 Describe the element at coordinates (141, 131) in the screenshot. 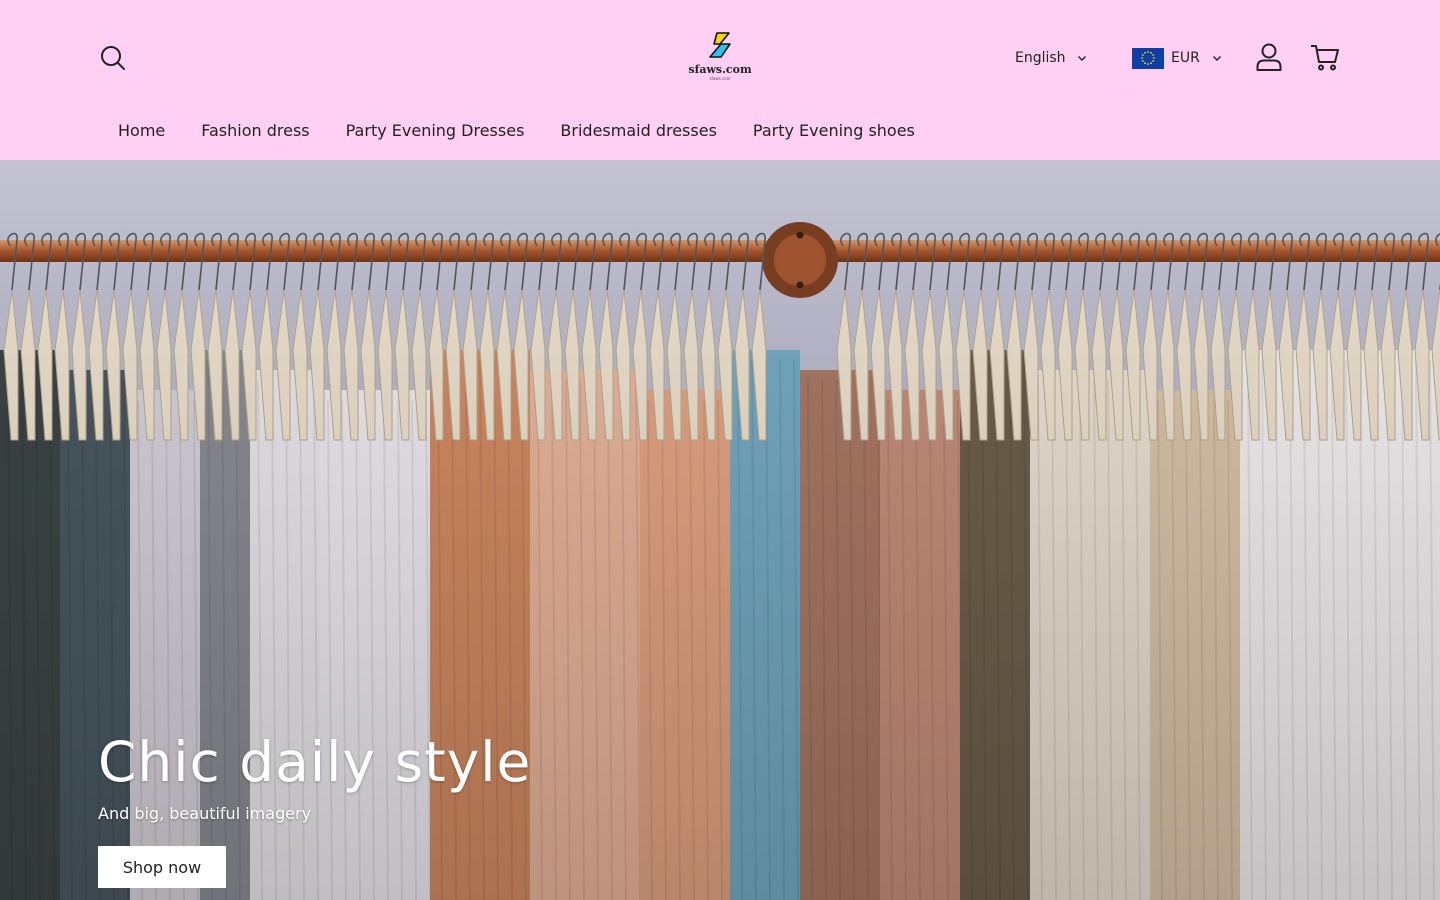

I see `nav-item-home: Home` at that location.